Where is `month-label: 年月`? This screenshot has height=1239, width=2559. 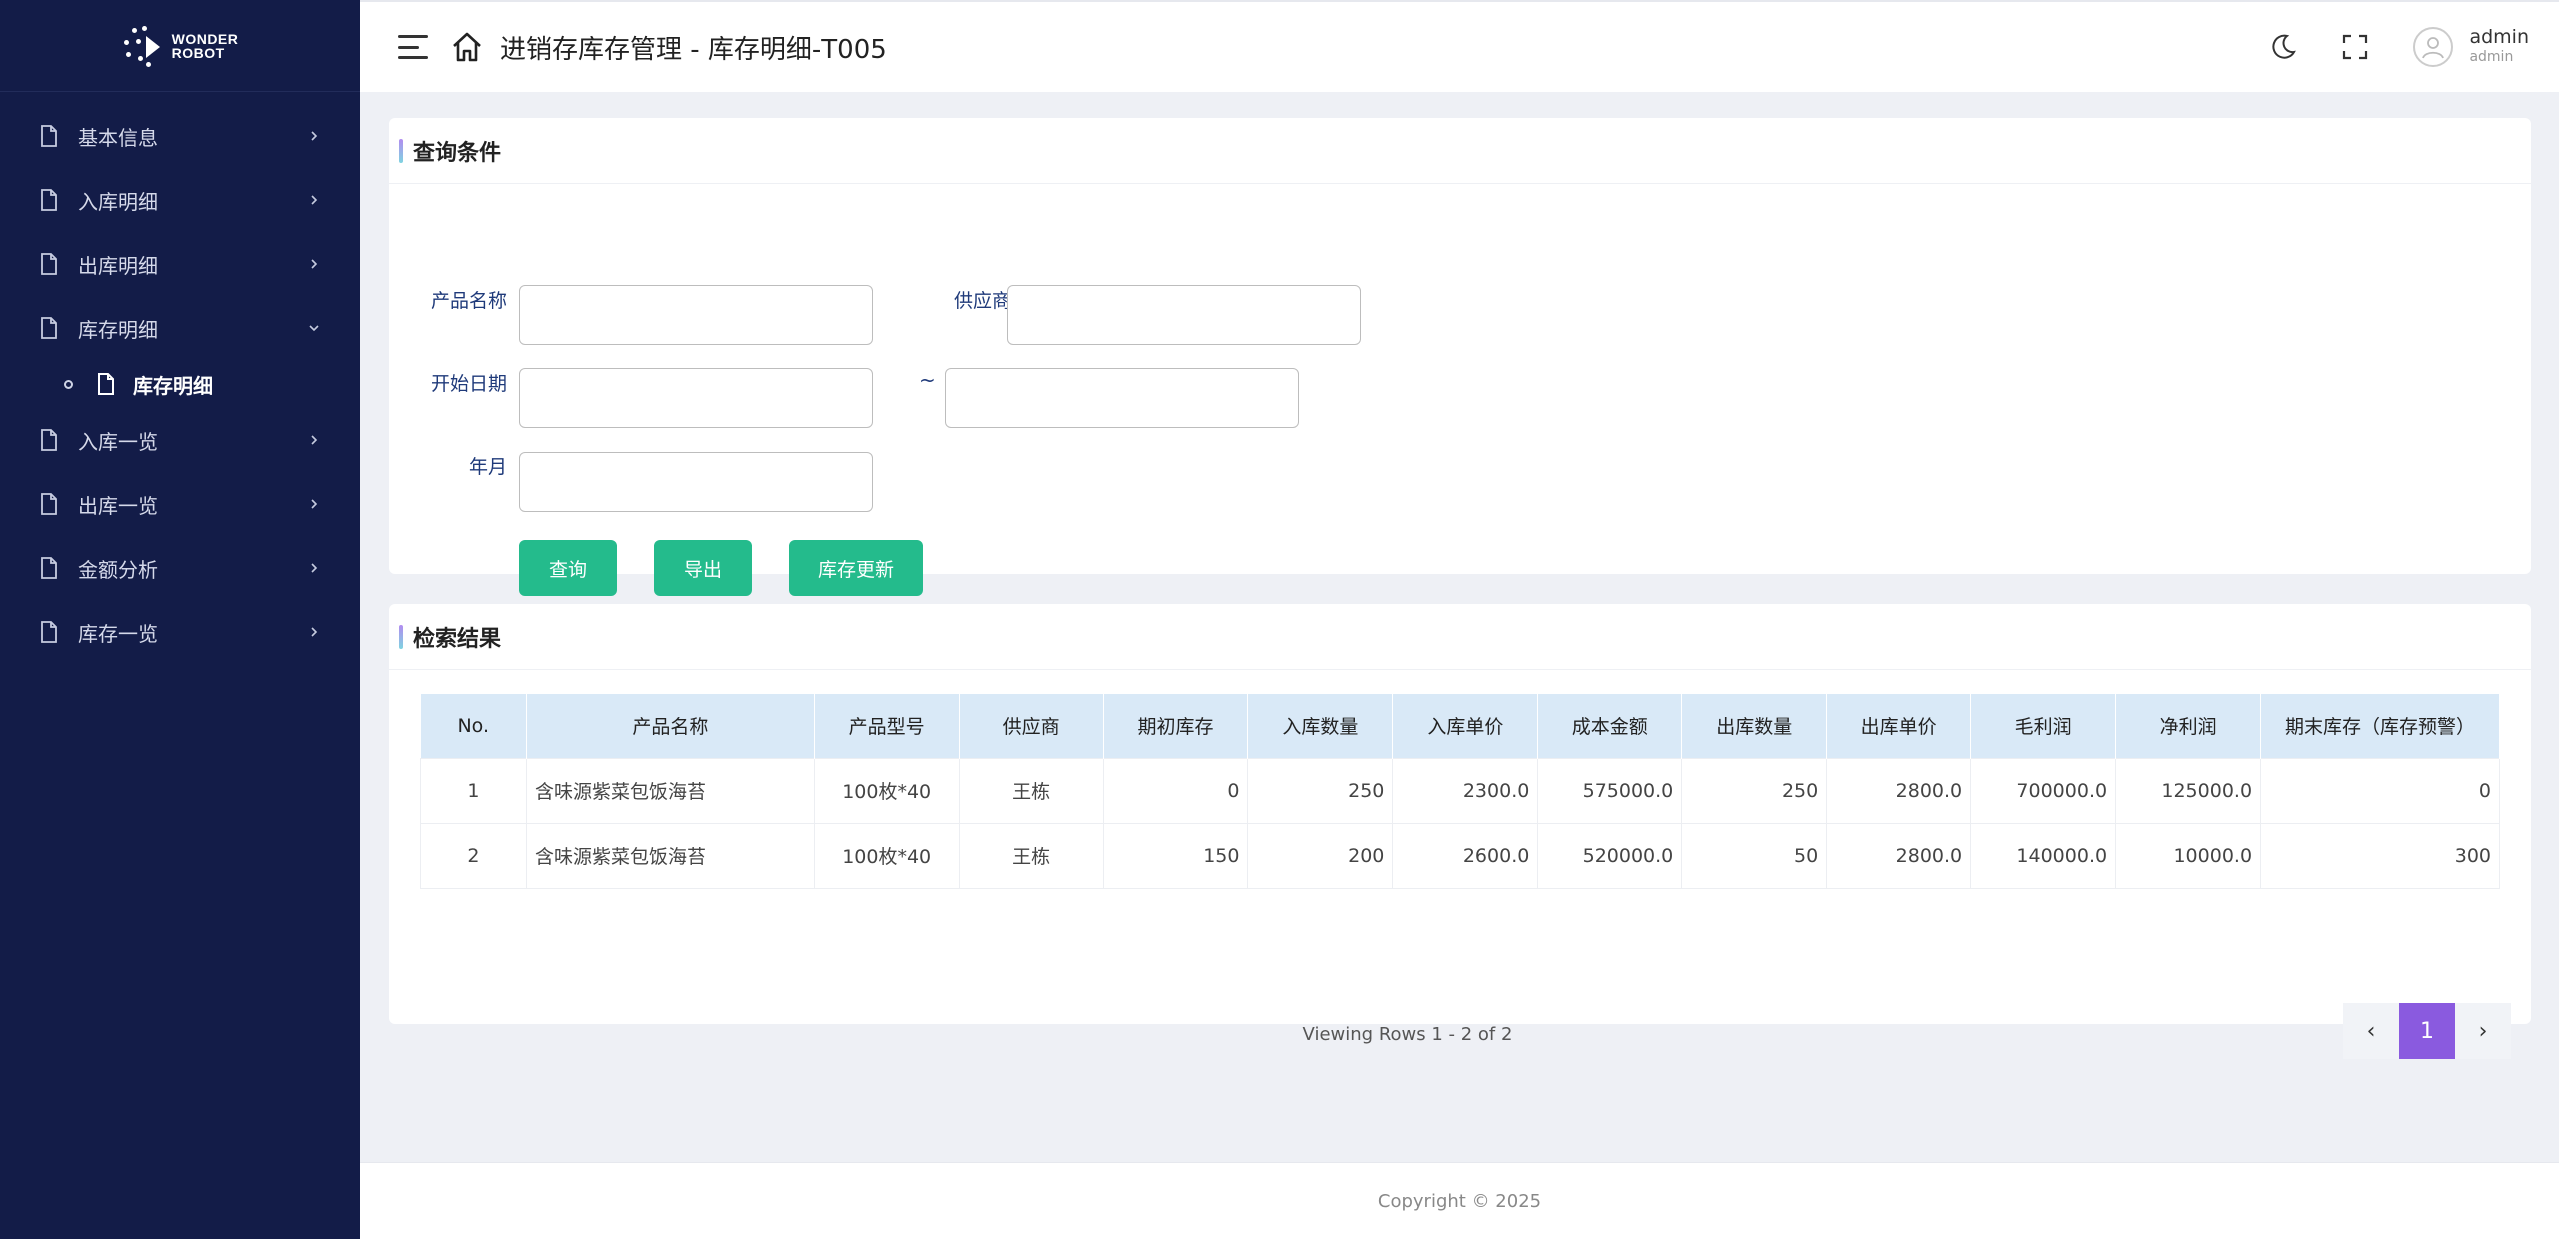 month-label: 年月 is located at coordinates (487, 467).